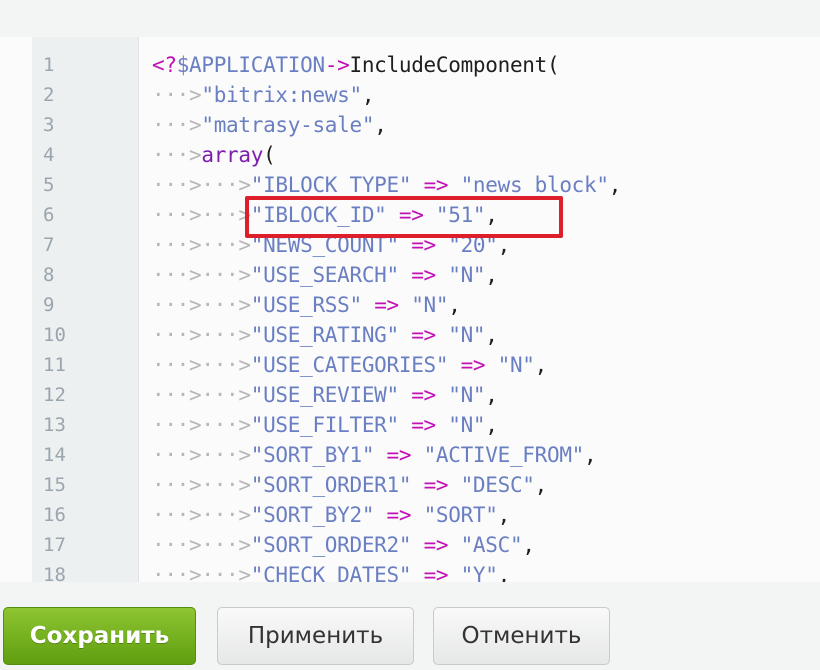  I want to click on code-line: 13 ···>···>"USE_FILTER" => "N",, so click(410, 425).